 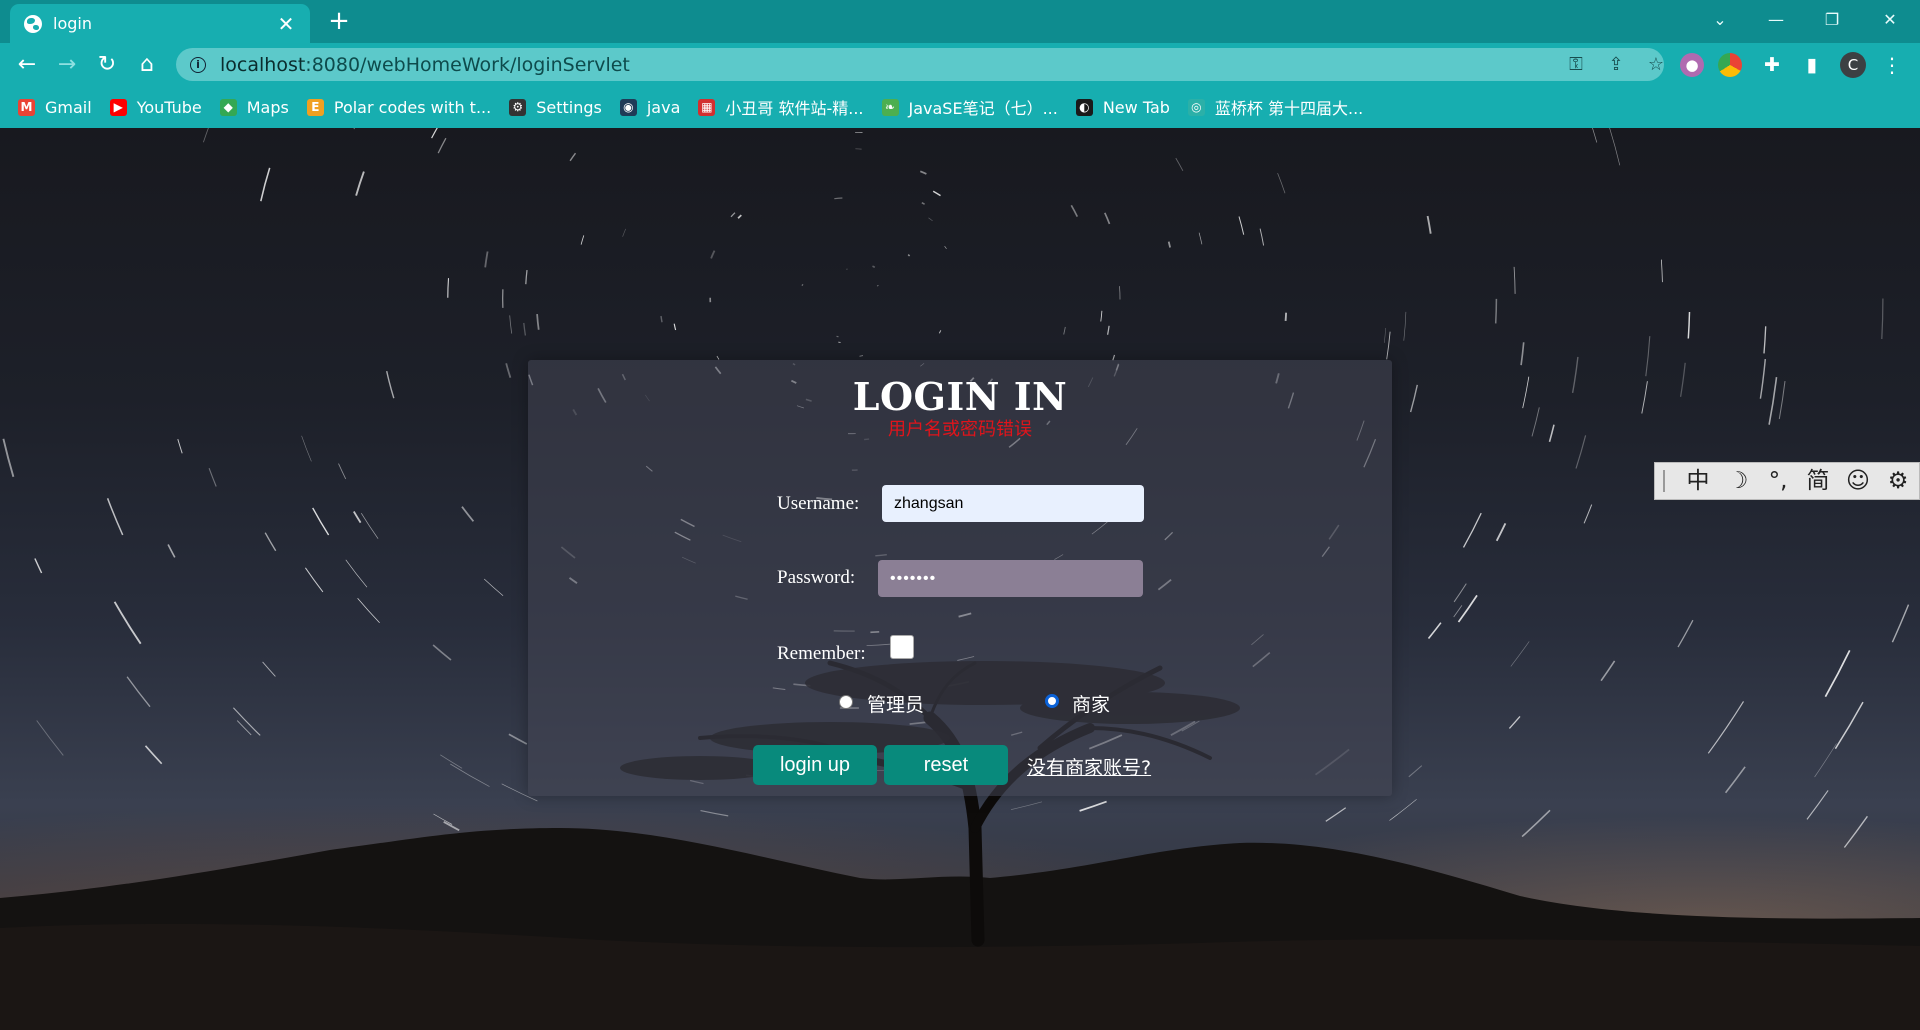 I want to click on browser-tab-login: login ✕, so click(x=160, y=23).